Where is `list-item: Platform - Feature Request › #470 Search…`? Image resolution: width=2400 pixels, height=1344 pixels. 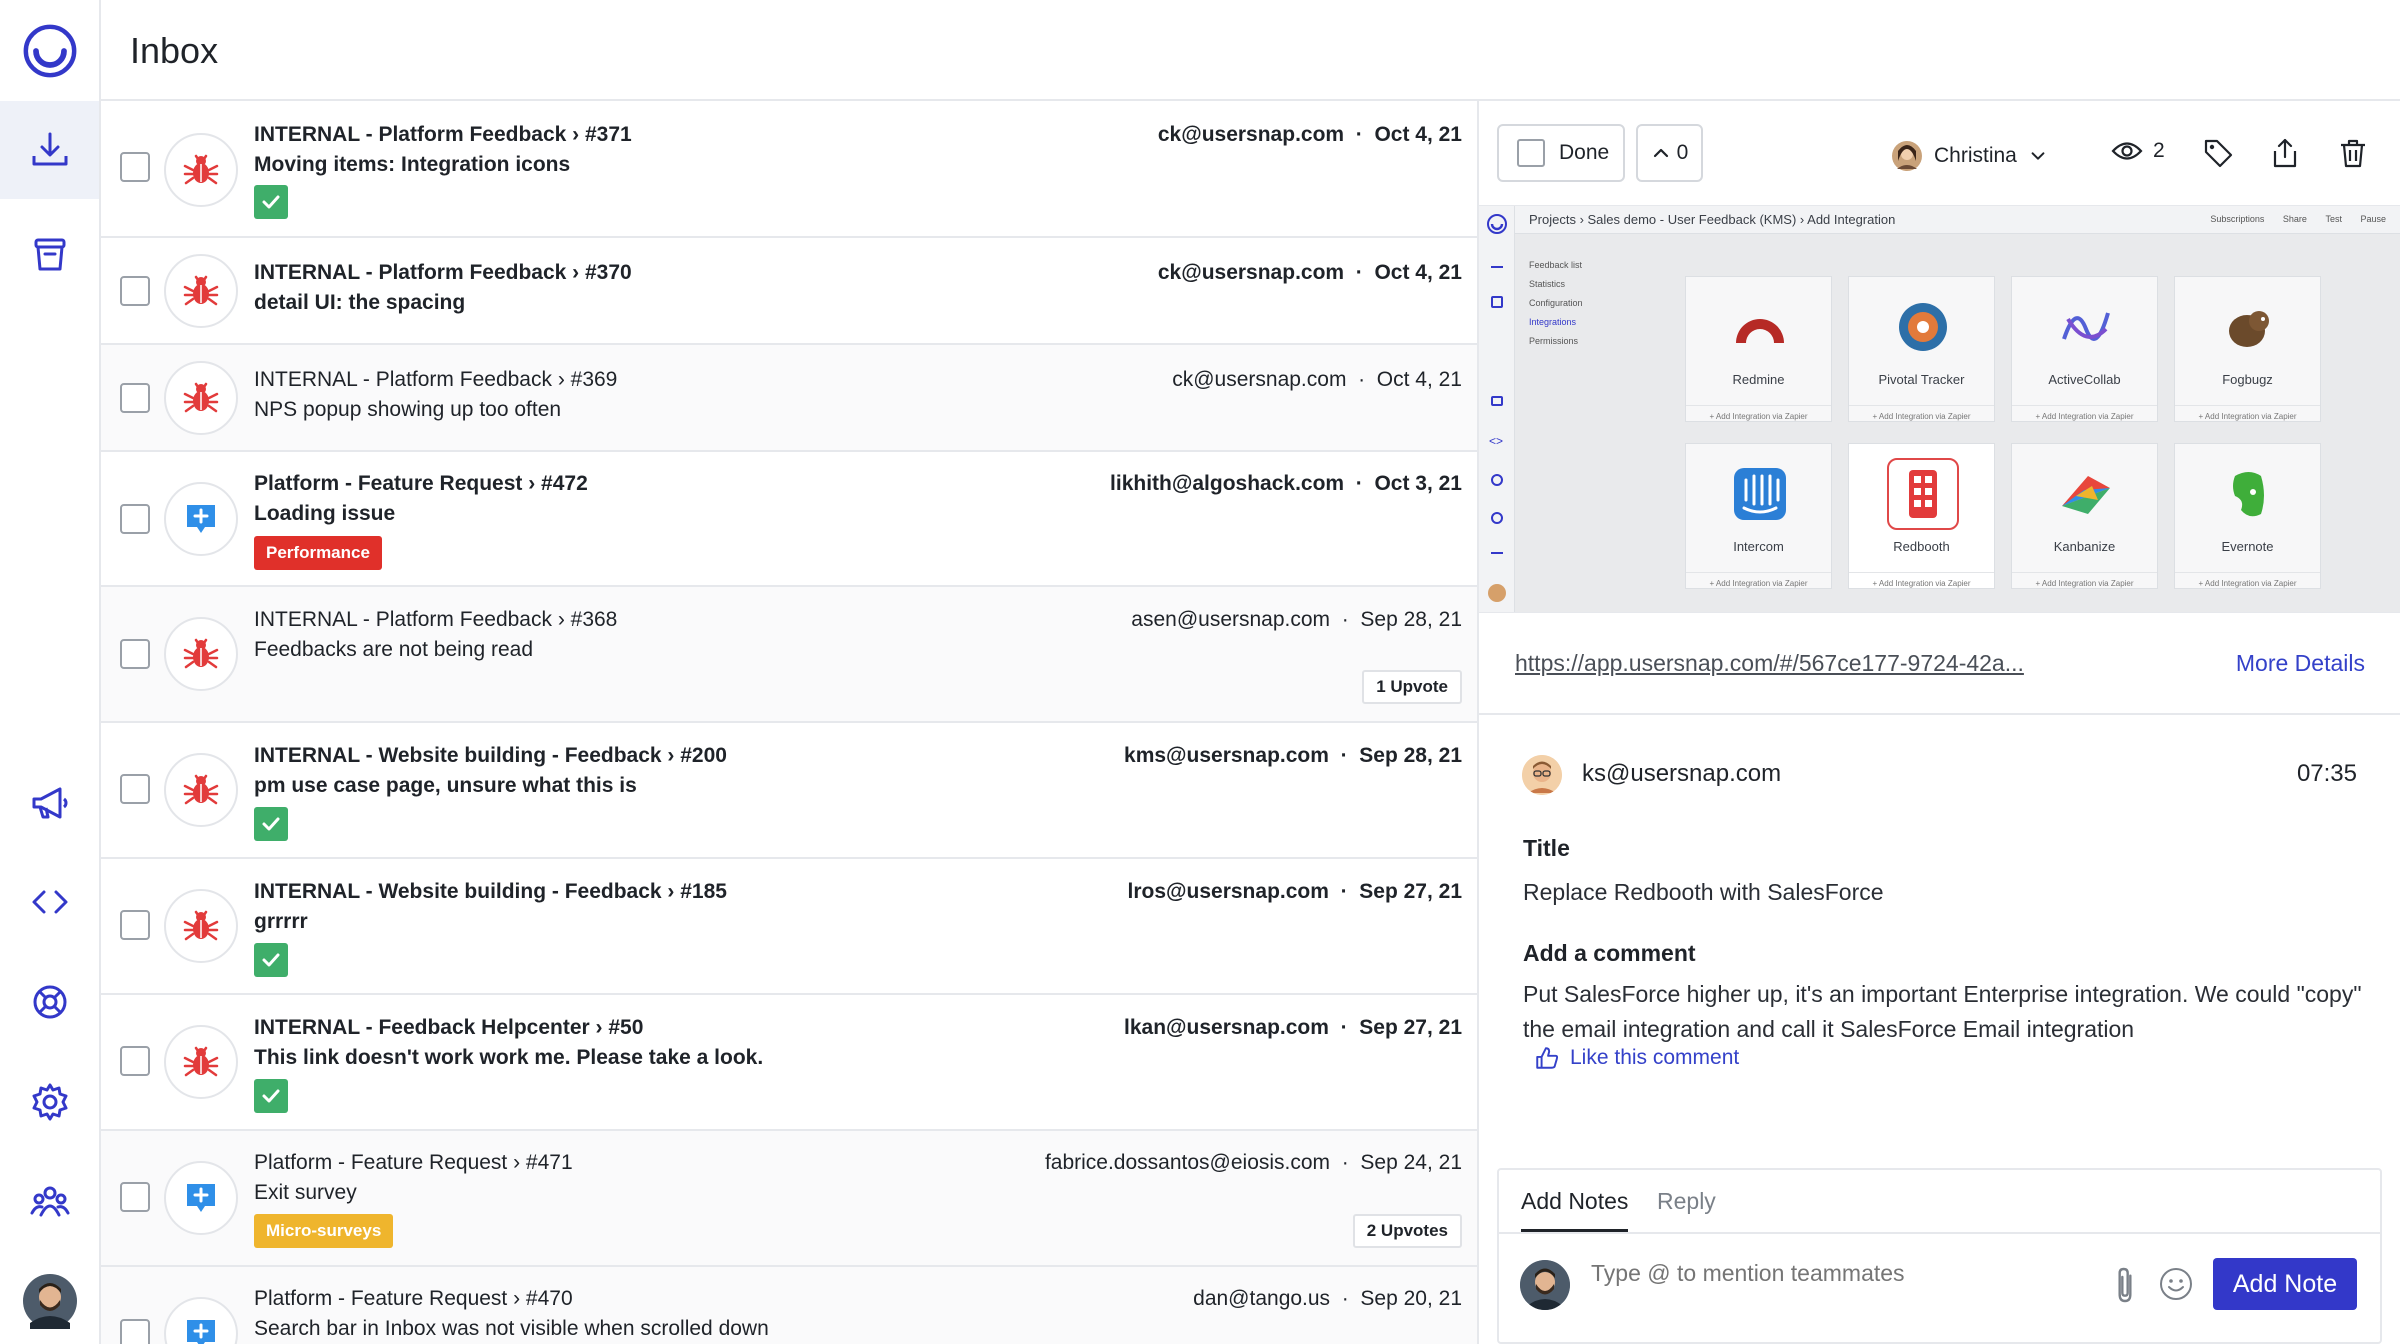
list-item: Platform - Feature Request › #470 Search… is located at coordinates (789, 1305).